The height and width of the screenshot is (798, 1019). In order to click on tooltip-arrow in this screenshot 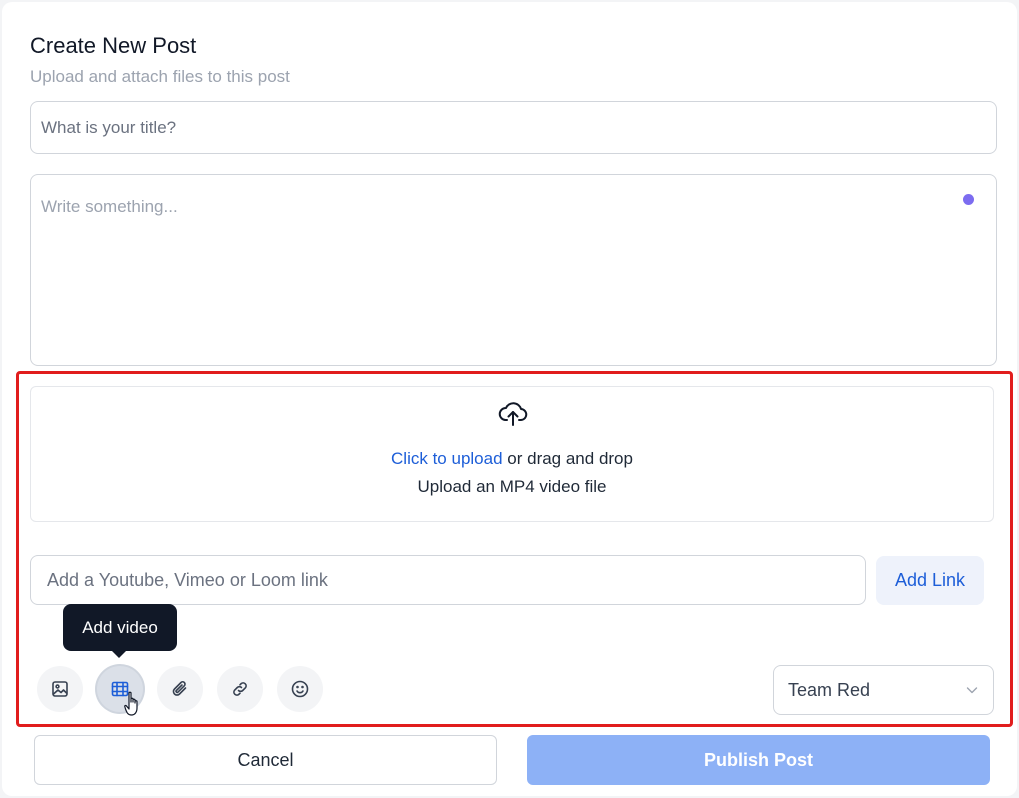, I will do `click(119, 654)`.